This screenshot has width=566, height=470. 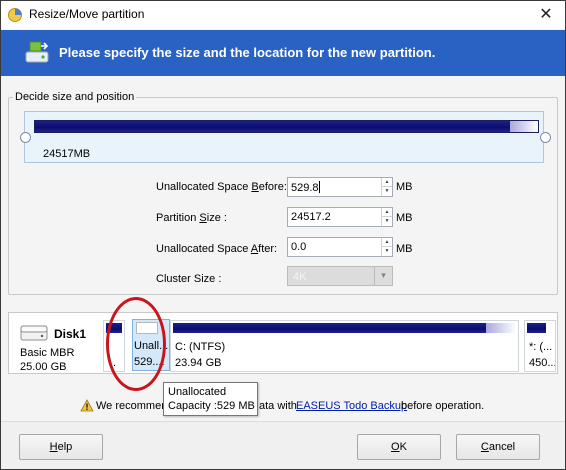 What do you see at coordinates (47, 353) in the screenshot?
I see `disk-type: Basic MBR` at bounding box center [47, 353].